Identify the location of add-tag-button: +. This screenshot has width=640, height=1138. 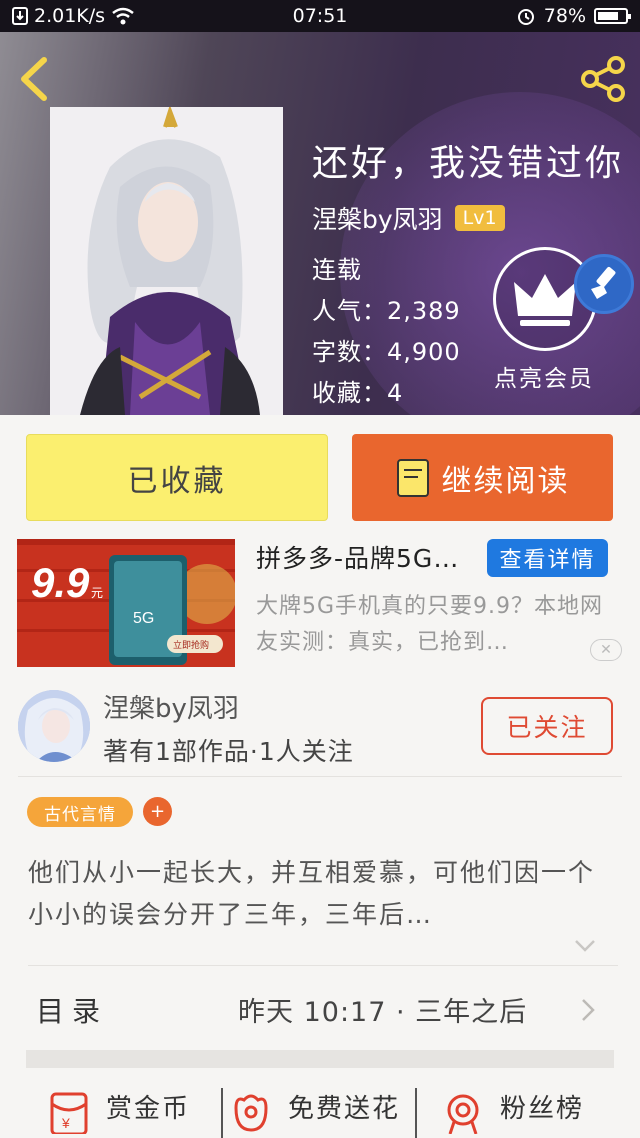
(157, 811).